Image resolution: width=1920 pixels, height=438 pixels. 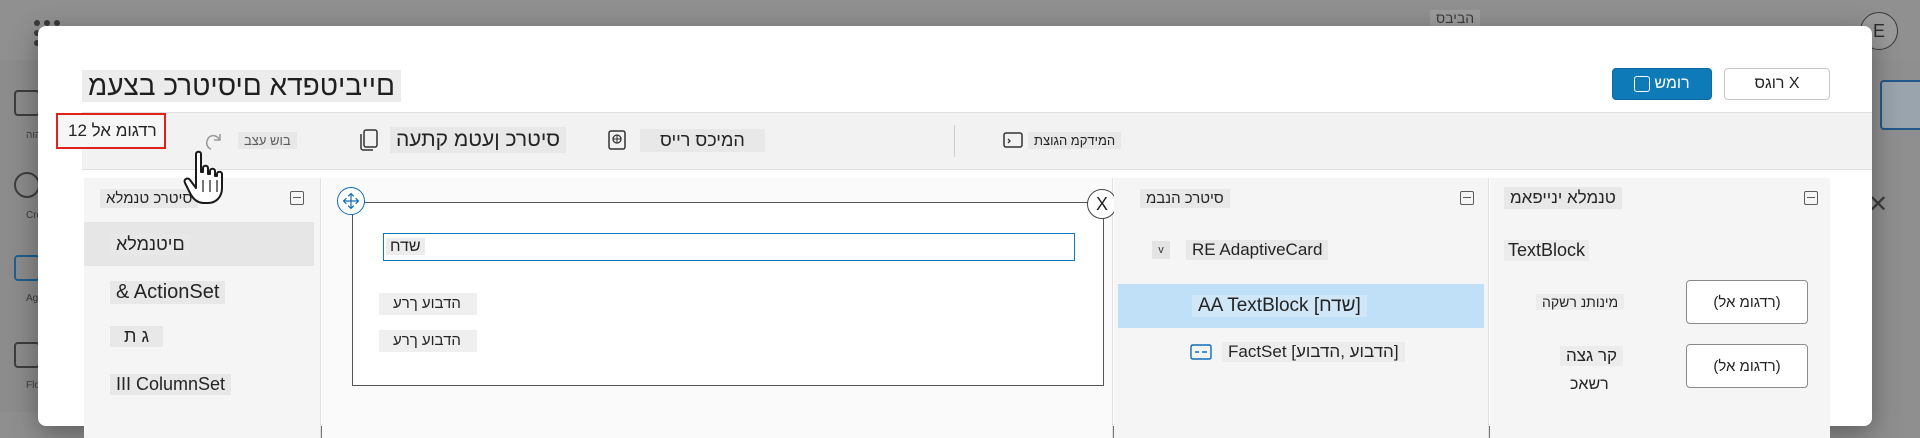 What do you see at coordinates (1642, 84) in the screenshot?
I see `save-icon` at bounding box center [1642, 84].